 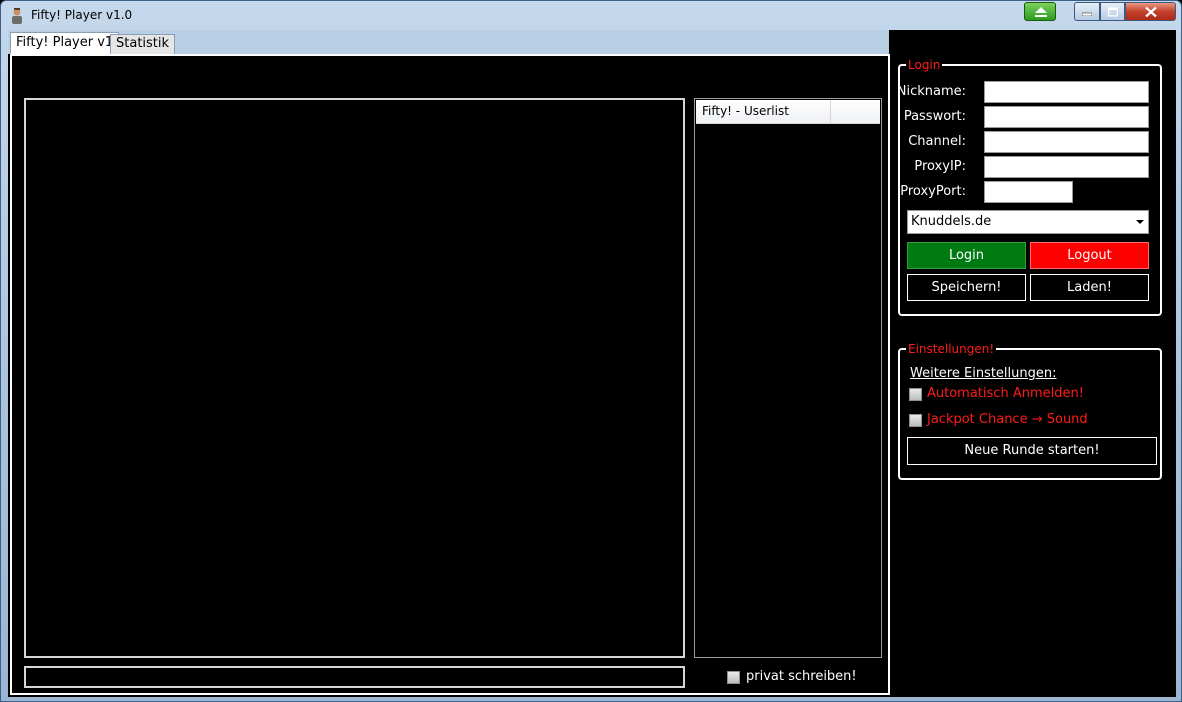 What do you see at coordinates (763, 112) in the screenshot?
I see `userlist-column-header: Fifty! - Userlist` at bounding box center [763, 112].